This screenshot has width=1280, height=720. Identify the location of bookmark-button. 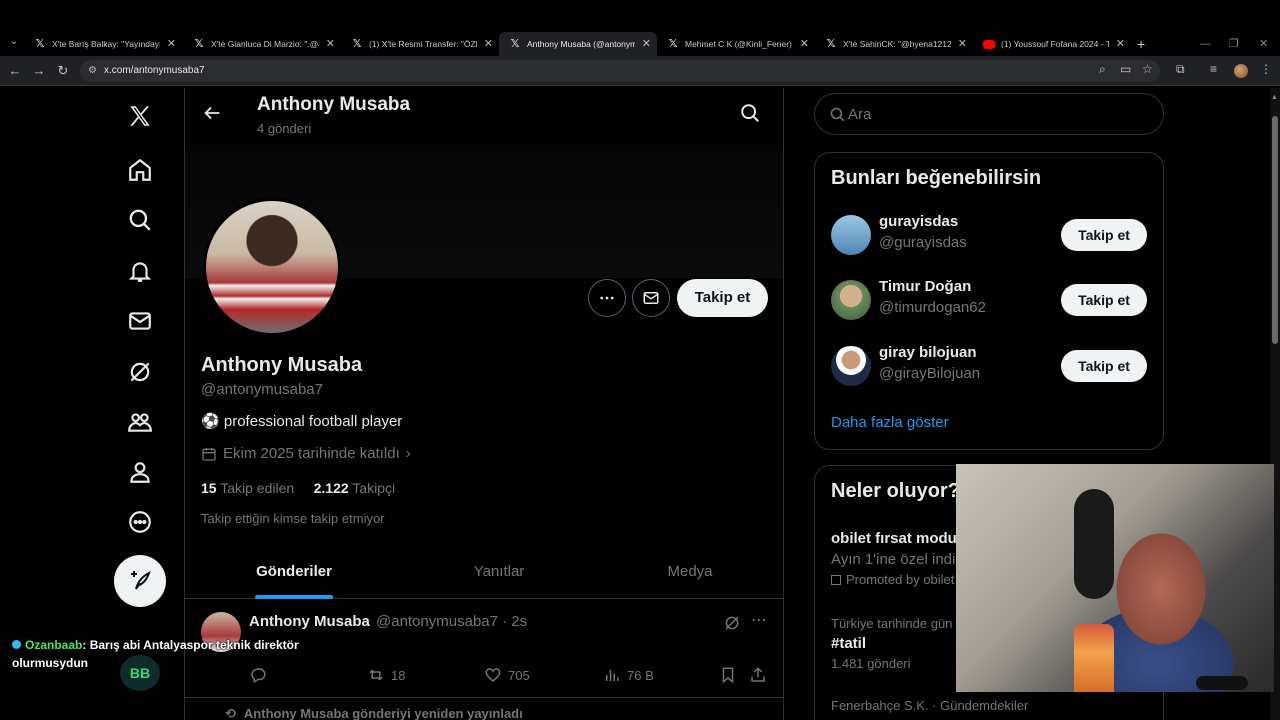
(728, 675).